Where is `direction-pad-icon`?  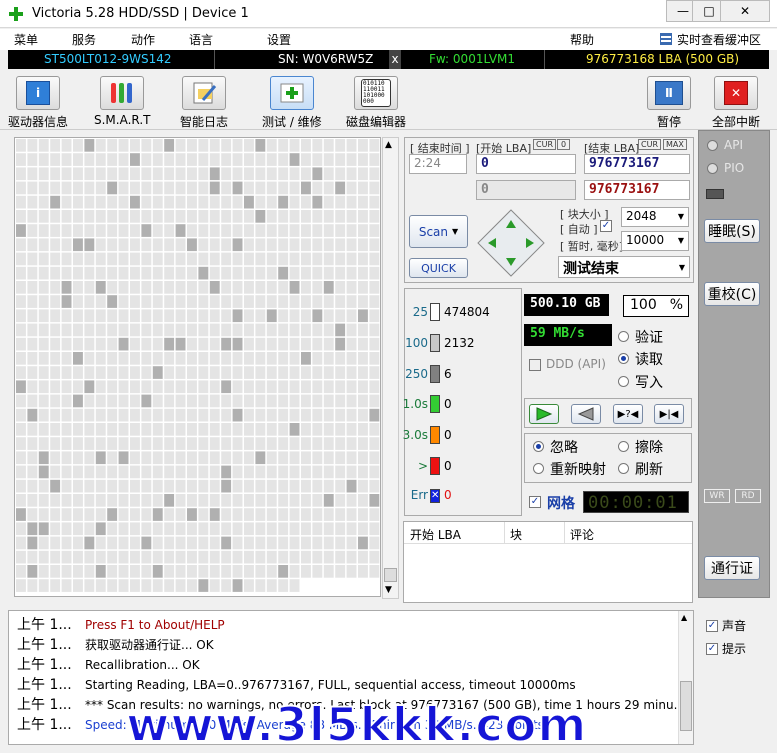
direction-pad-icon is located at coordinates (511, 243).